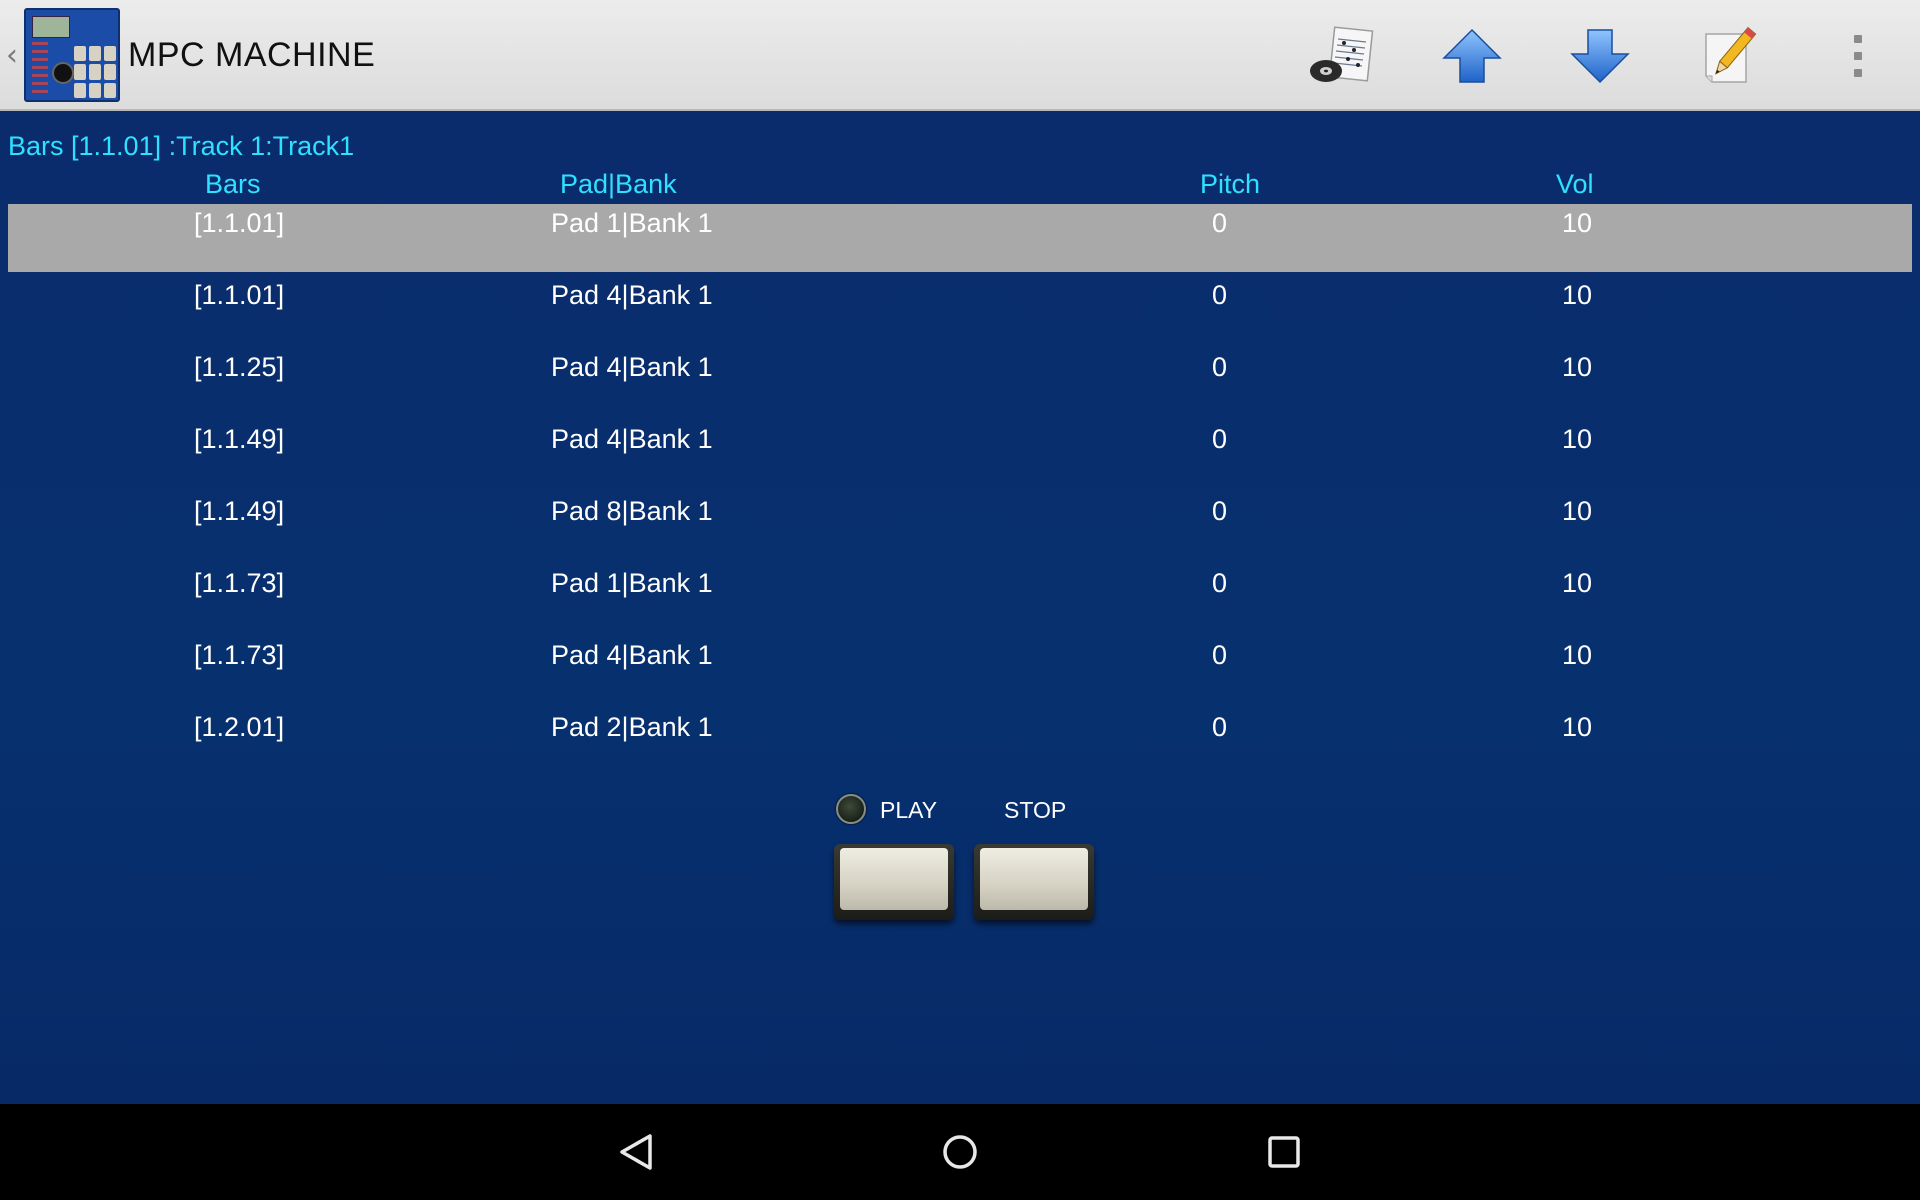 The width and height of the screenshot is (1920, 1200). Describe the element at coordinates (1730, 56) in the screenshot. I see `pencil-edit-icon` at that location.